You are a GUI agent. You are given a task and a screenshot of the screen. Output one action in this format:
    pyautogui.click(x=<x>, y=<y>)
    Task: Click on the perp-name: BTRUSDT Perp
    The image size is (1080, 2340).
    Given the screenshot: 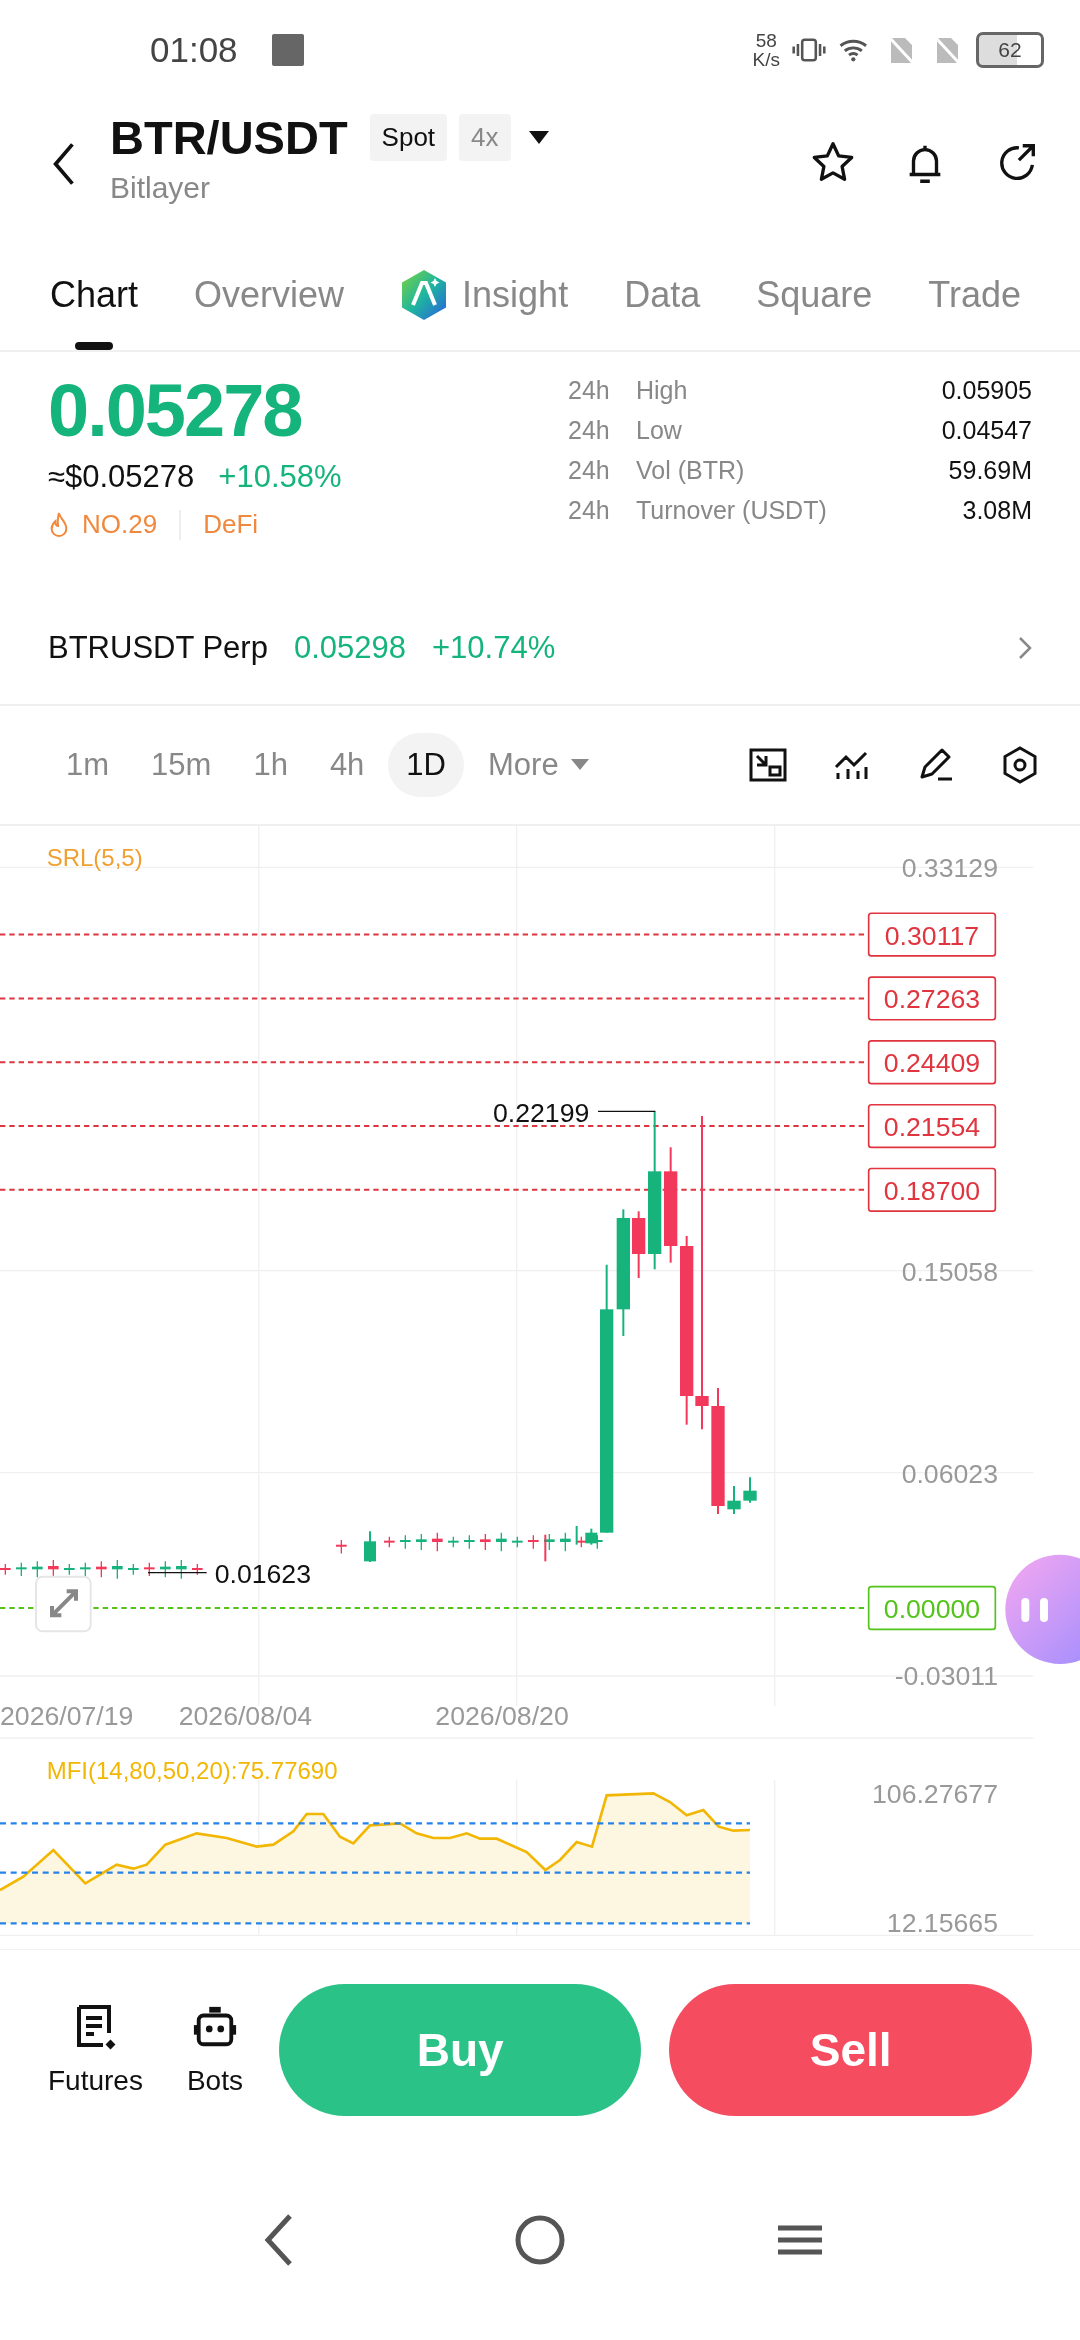 What is the action you would take?
    pyautogui.click(x=158, y=648)
    